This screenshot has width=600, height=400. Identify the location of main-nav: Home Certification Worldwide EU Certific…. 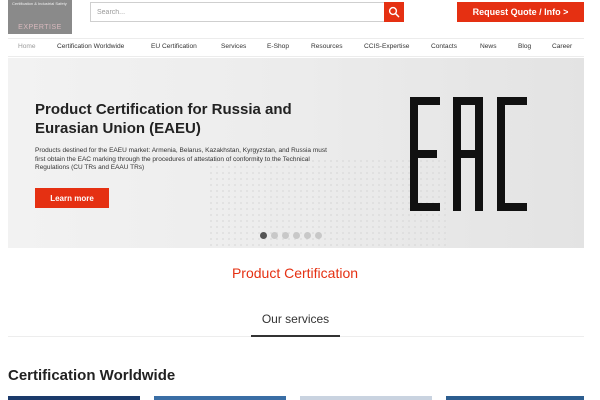
(296, 47).